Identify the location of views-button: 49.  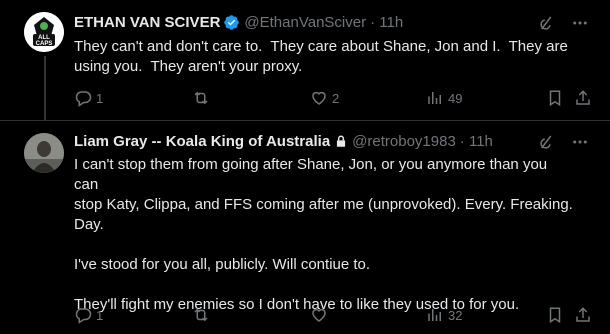
(444, 98).